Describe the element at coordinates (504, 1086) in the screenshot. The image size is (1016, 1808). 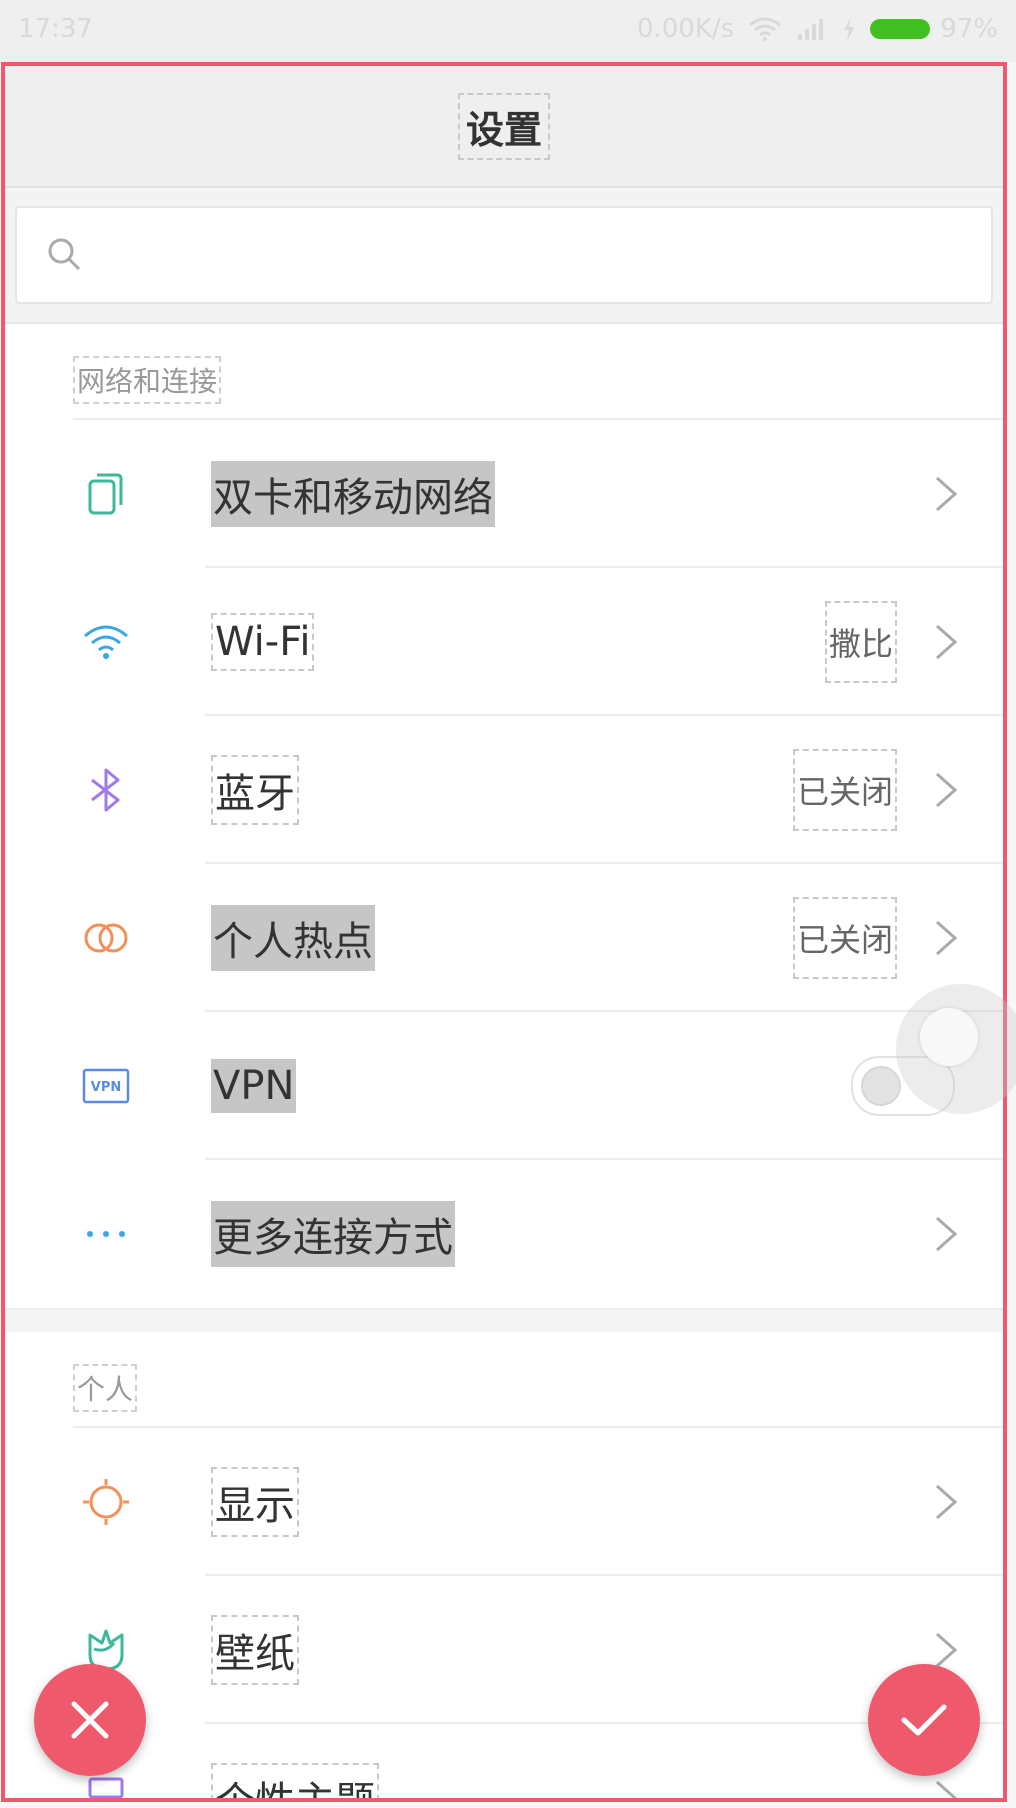
I see `settings-item-vpn: VPN VPN` at that location.